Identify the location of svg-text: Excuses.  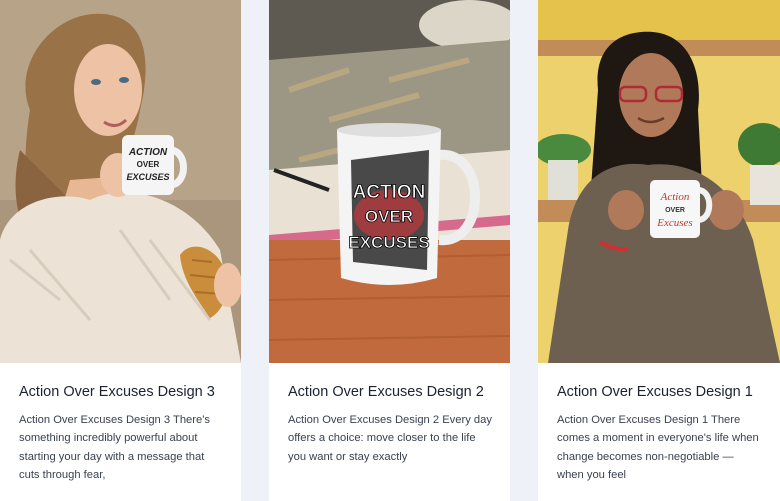
(674, 223).